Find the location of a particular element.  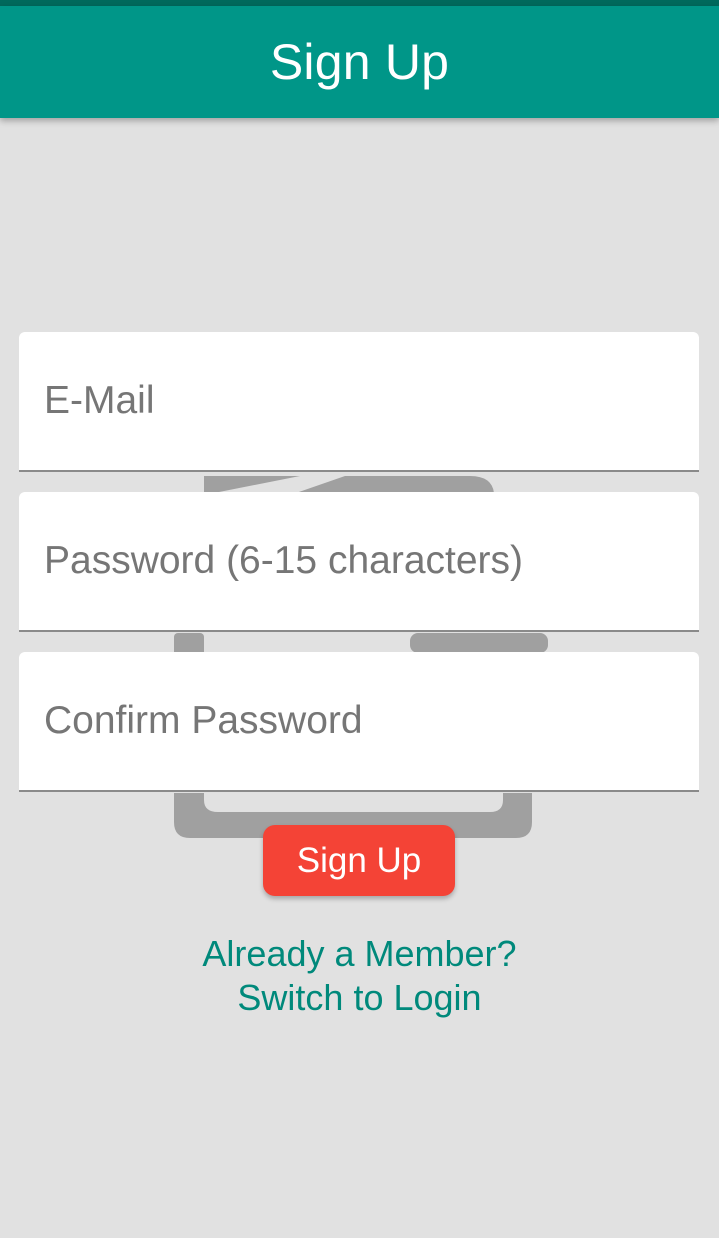

confirm-password-input is located at coordinates (359, 721).